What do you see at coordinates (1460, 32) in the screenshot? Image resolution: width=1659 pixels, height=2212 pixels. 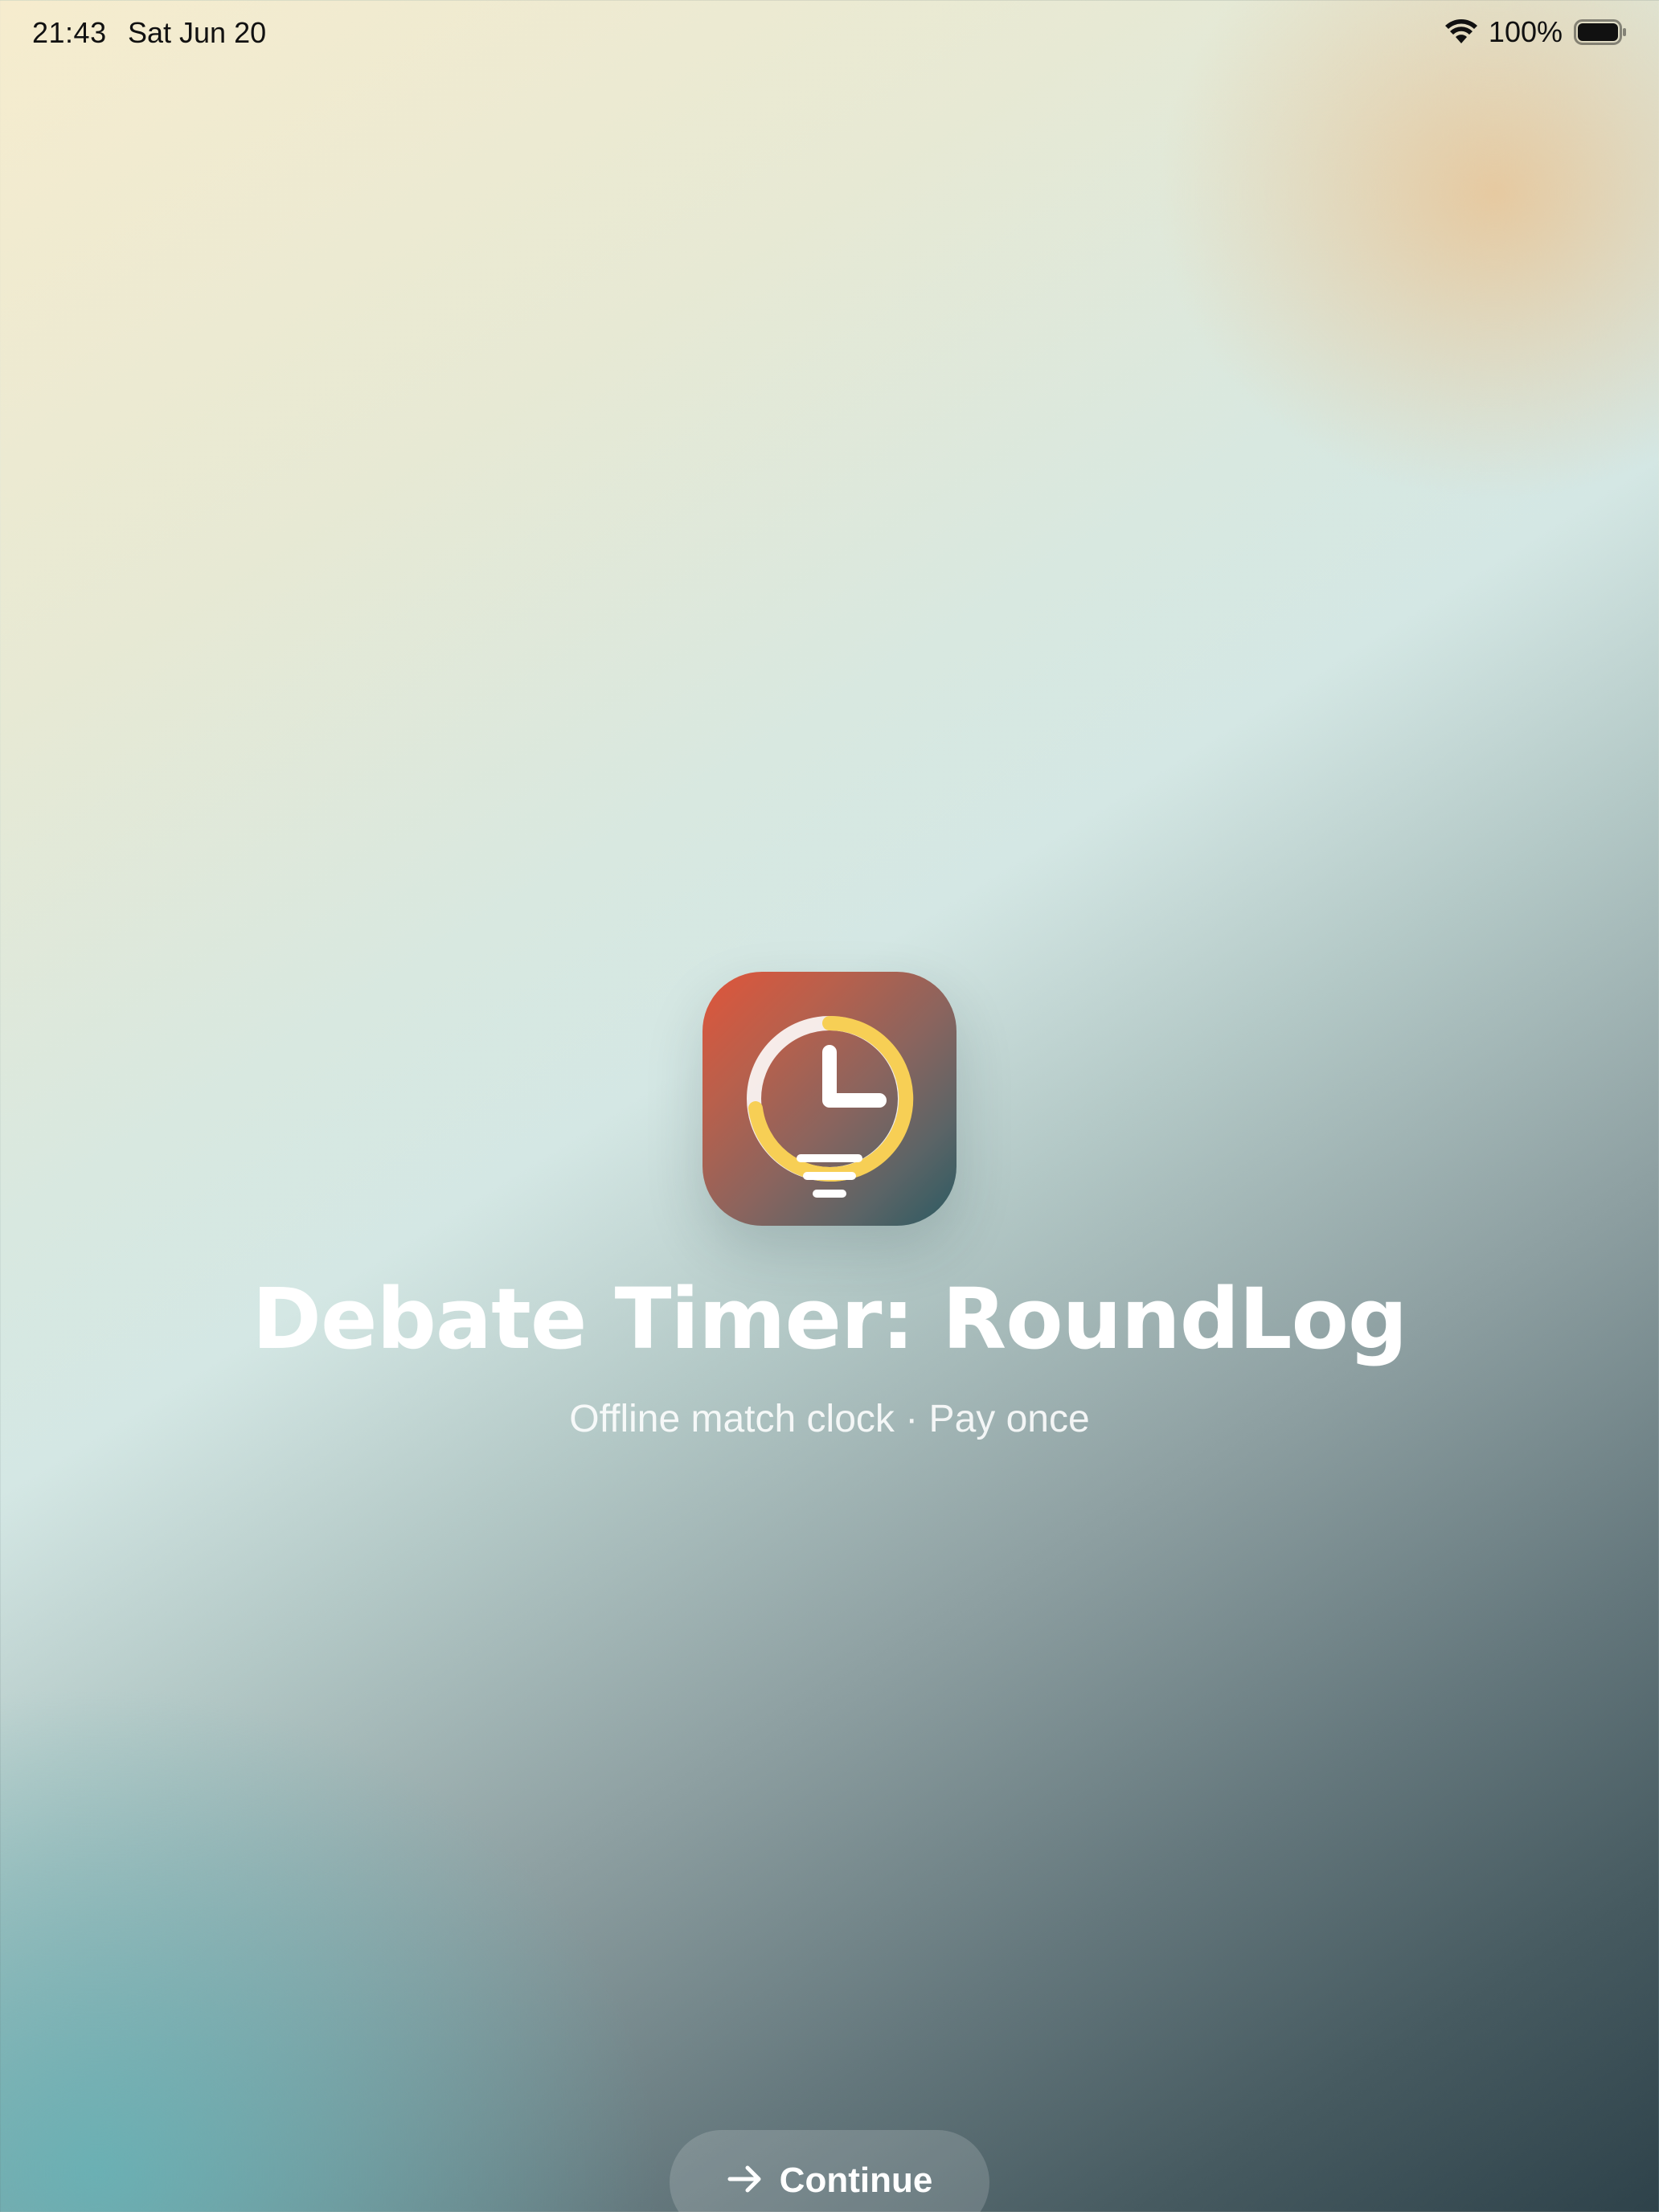 I see `wifi-icon` at bounding box center [1460, 32].